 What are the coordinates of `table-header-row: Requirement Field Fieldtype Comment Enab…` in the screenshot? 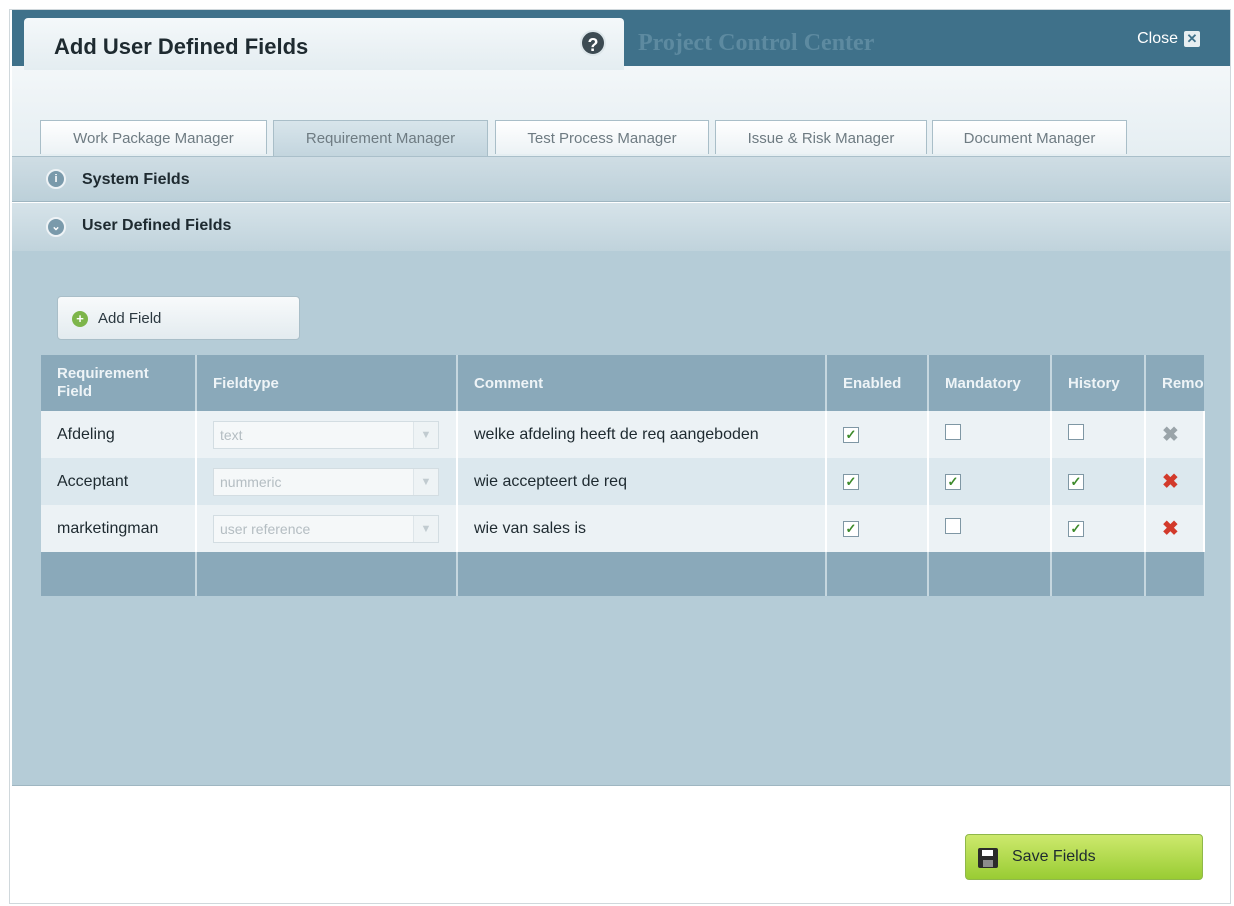 It's located at (622, 383).